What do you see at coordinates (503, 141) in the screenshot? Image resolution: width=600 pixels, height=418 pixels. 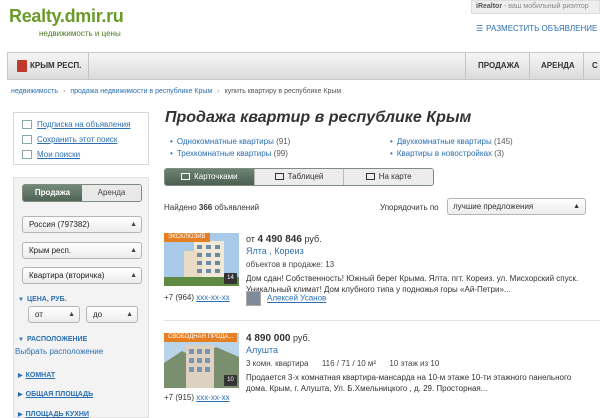 I see `category-count: (145)` at bounding box center [503, 141].